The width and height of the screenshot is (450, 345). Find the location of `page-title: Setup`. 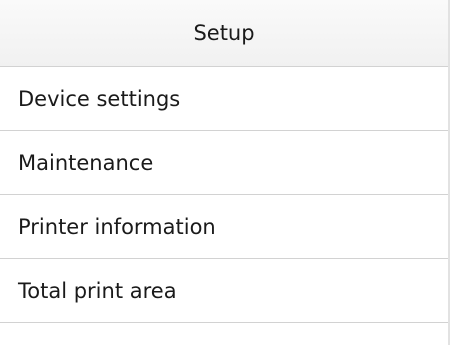

page-title: Setup is located at coordinates (224, 33).